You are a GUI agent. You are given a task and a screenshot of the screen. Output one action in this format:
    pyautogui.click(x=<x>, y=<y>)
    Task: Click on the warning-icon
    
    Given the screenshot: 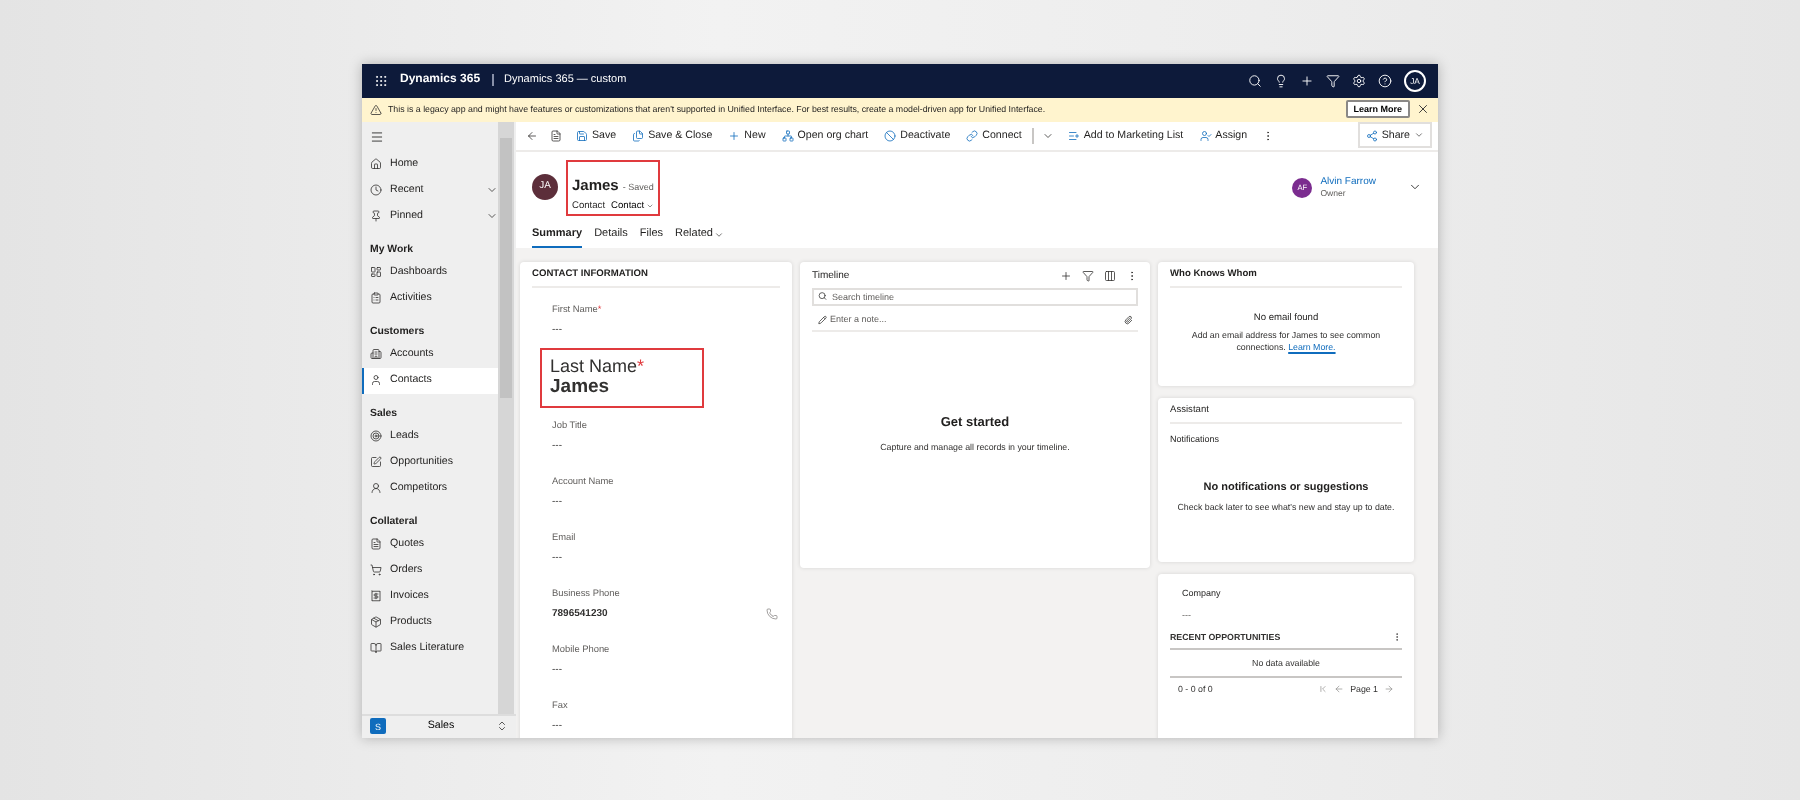 What is the action you would take?
    pyautogui.click(x=376, y=109)
    